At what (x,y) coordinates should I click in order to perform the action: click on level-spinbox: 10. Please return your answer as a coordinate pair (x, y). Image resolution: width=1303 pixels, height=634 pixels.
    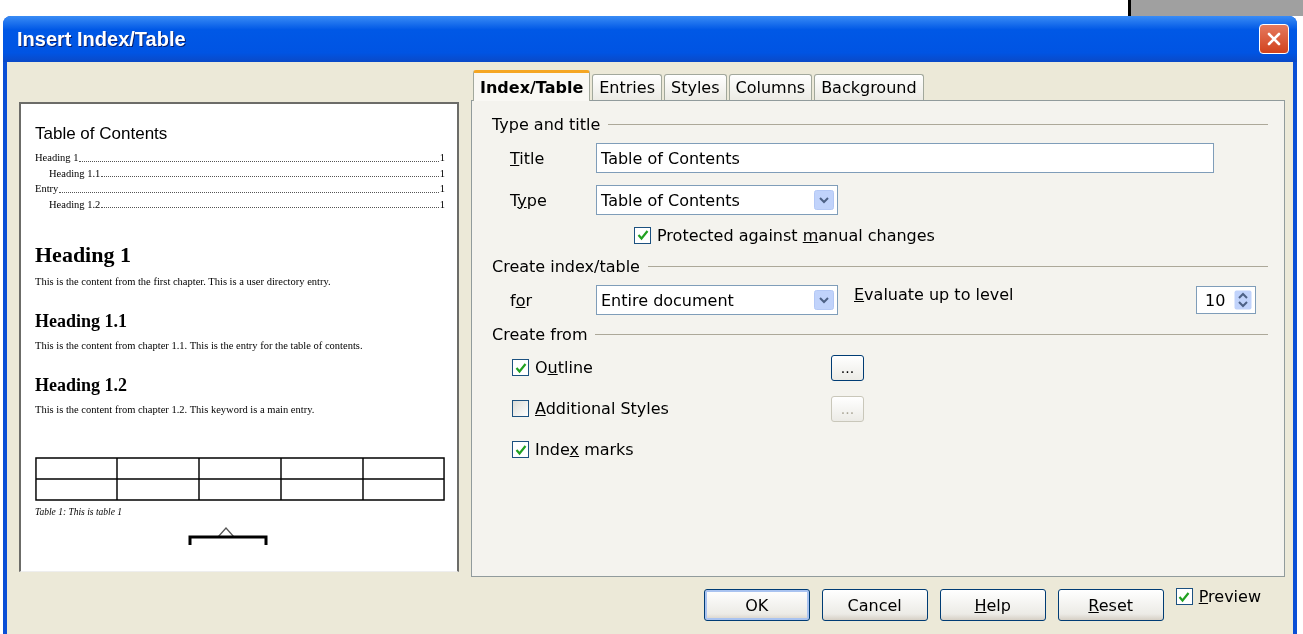
    Looking at the image, I should click on (1226, 300).